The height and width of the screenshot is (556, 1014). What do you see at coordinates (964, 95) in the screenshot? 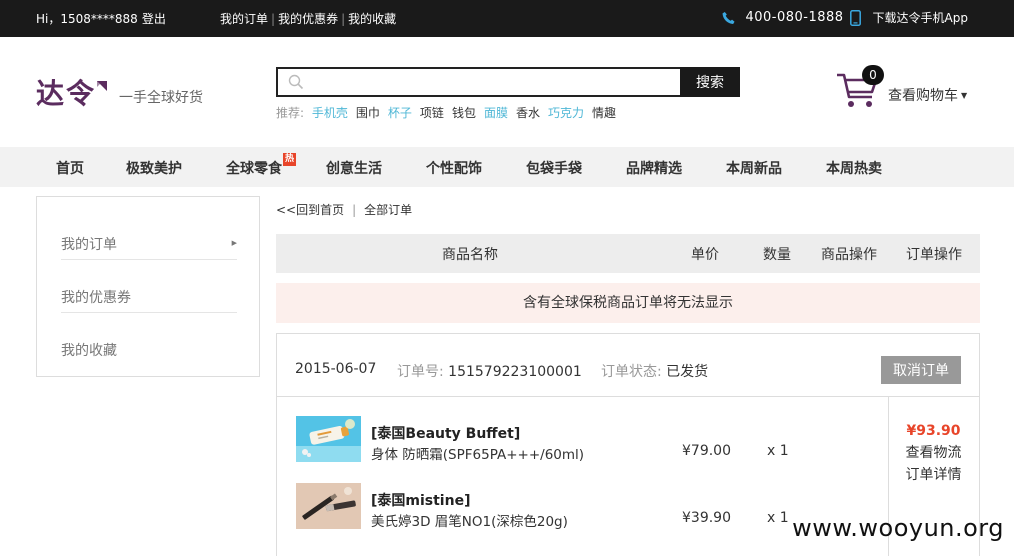
I see `caret-down-icon: ▼` at bounding box center [964, 95].